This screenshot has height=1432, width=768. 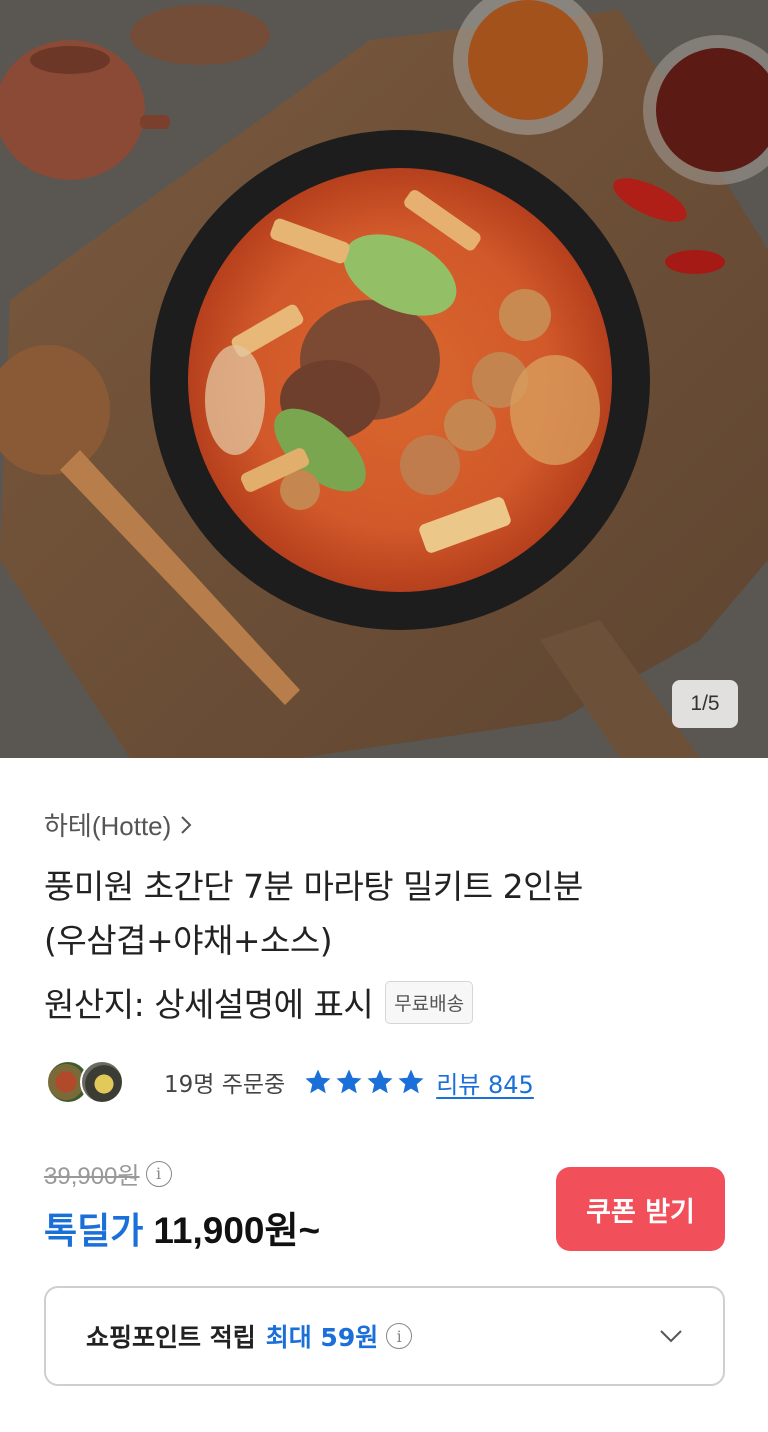 What do you see at coordinates (209, 1004) in the screenshot?
I see `origin-text: 원산지: 상세설명에 표시` at bounding box center [209, 1004].